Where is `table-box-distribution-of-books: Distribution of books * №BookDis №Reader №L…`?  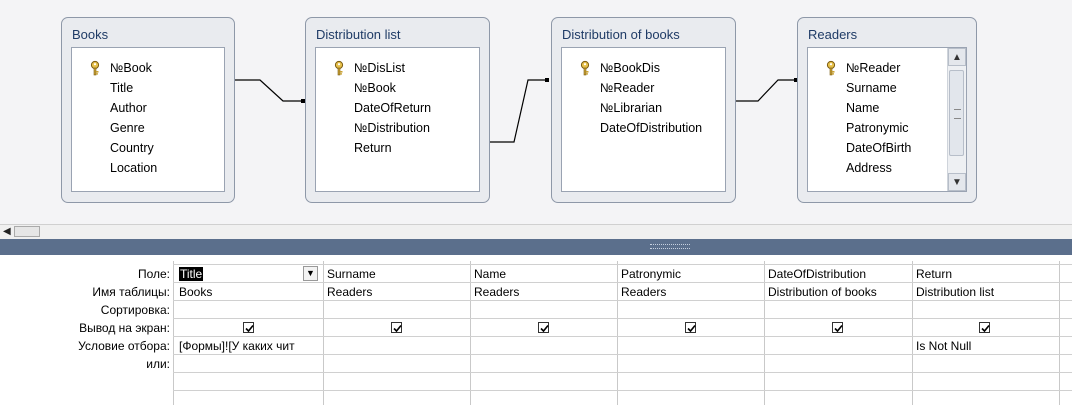
table-box-distribution-of-books: Distribution of books * №BookDis №Reader №L… is located at coordinates (643, 110).